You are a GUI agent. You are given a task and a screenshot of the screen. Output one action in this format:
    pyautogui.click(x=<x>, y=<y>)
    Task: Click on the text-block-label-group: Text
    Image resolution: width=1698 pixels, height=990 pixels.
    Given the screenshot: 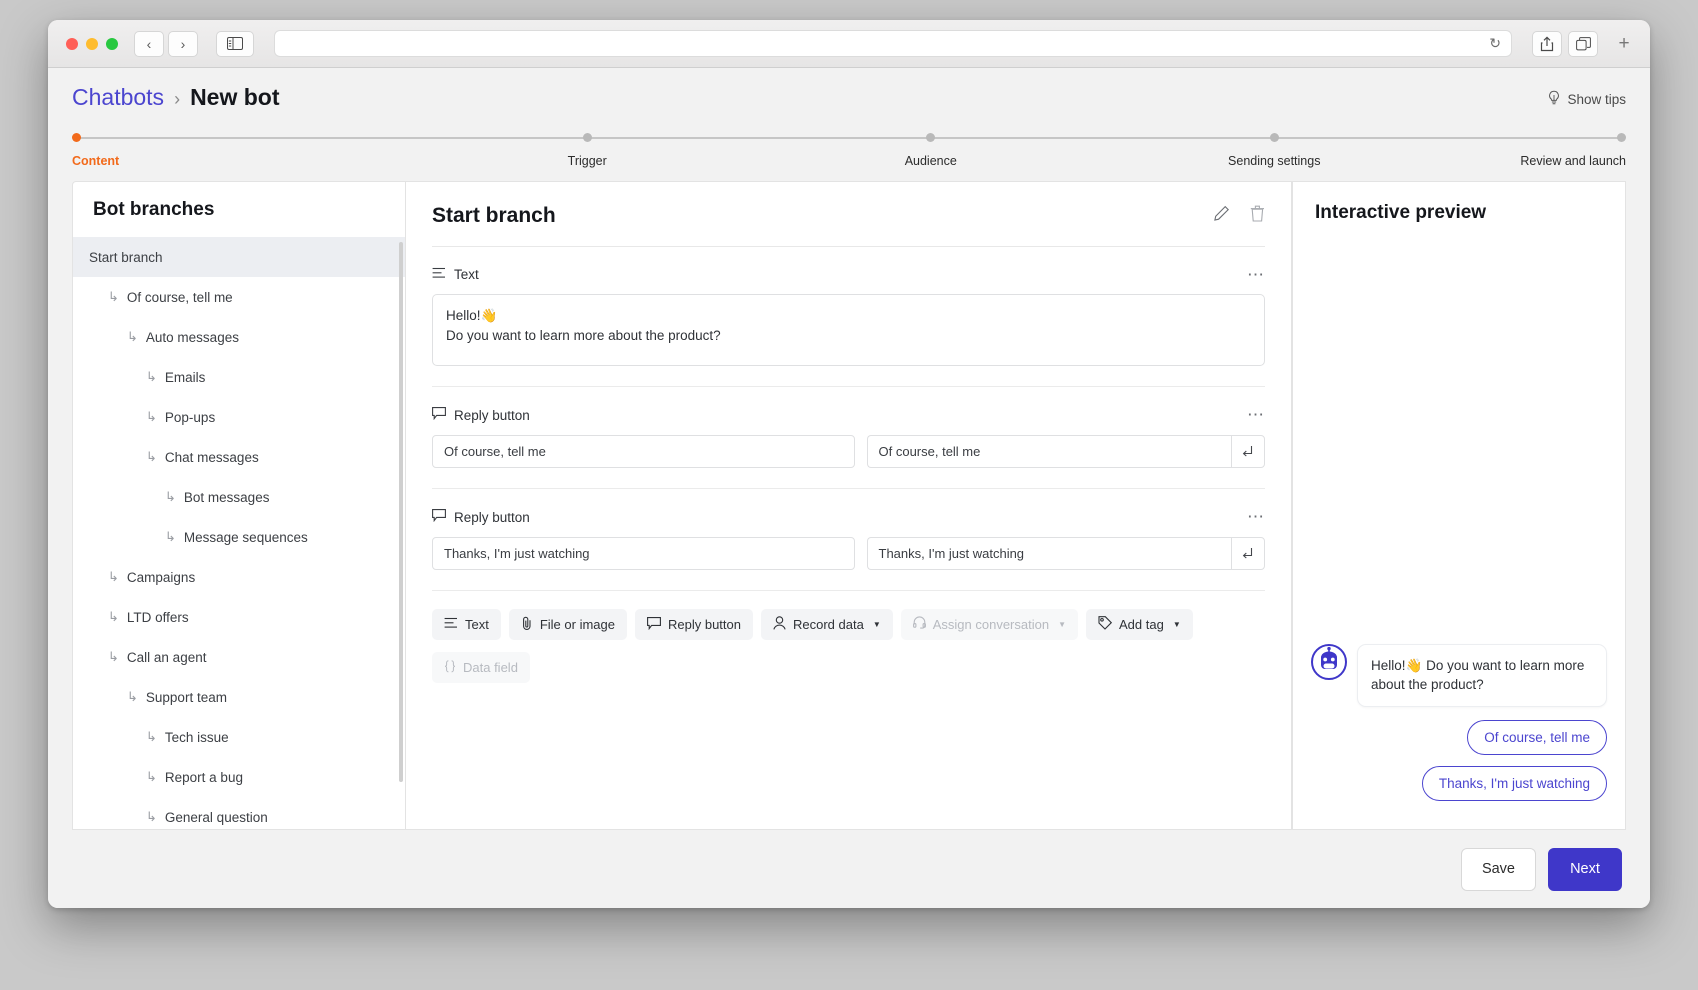 What is the action you would take?
    pyautogui.click(x=455, y=274)
    